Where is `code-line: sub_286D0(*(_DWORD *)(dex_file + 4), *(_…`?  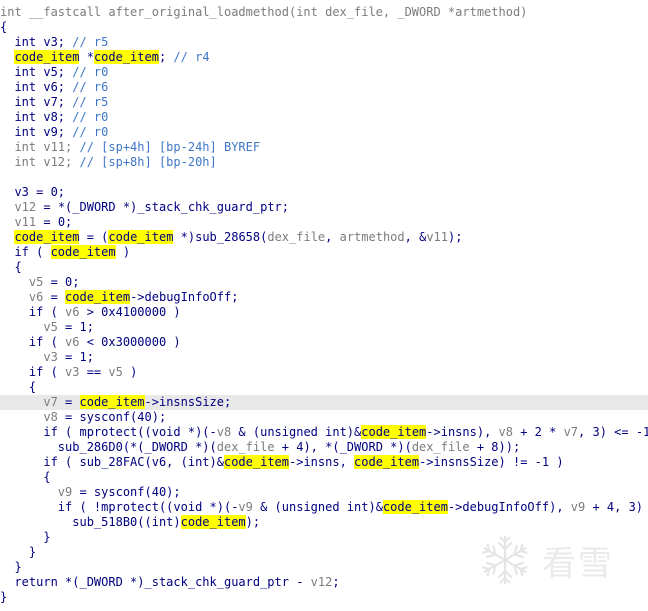
code-line: sub_286D0(*(_DWORD *)(dex_file + 4), *(_… is located at coordinates (324, 447).